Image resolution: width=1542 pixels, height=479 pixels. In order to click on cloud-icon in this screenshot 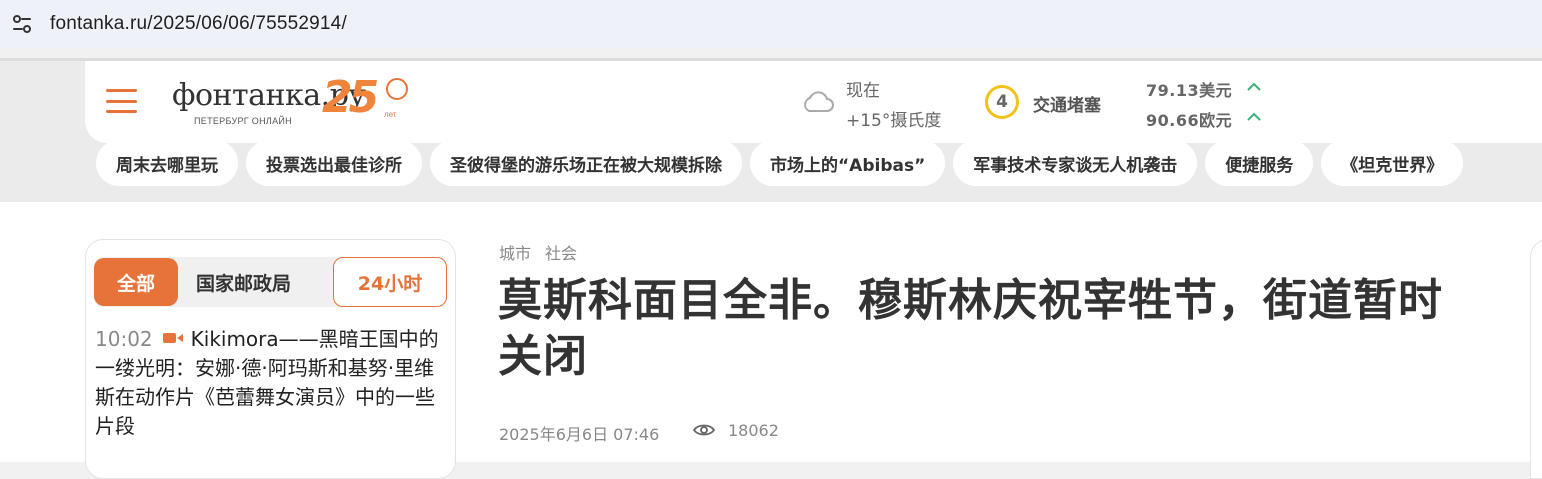, I will do `click(819, 101)`.